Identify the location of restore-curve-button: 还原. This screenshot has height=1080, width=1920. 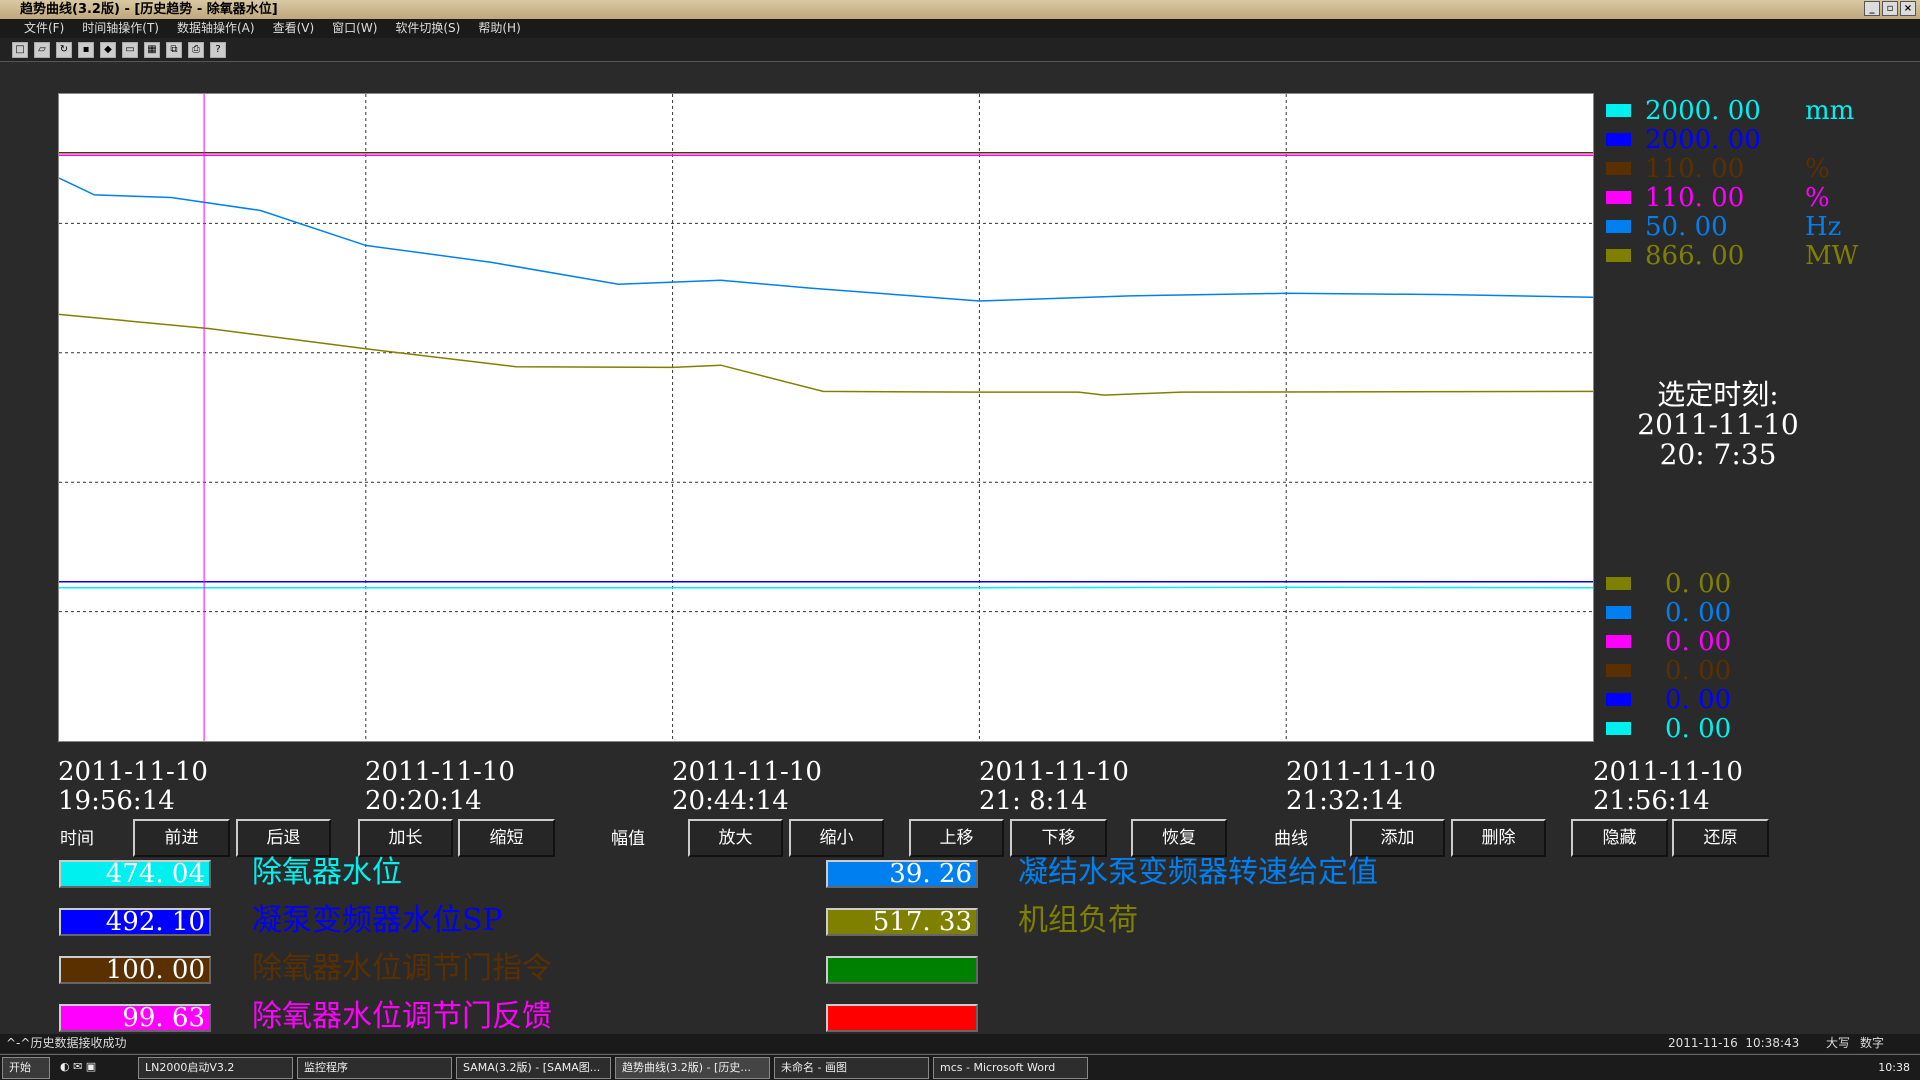
(1720, 838).